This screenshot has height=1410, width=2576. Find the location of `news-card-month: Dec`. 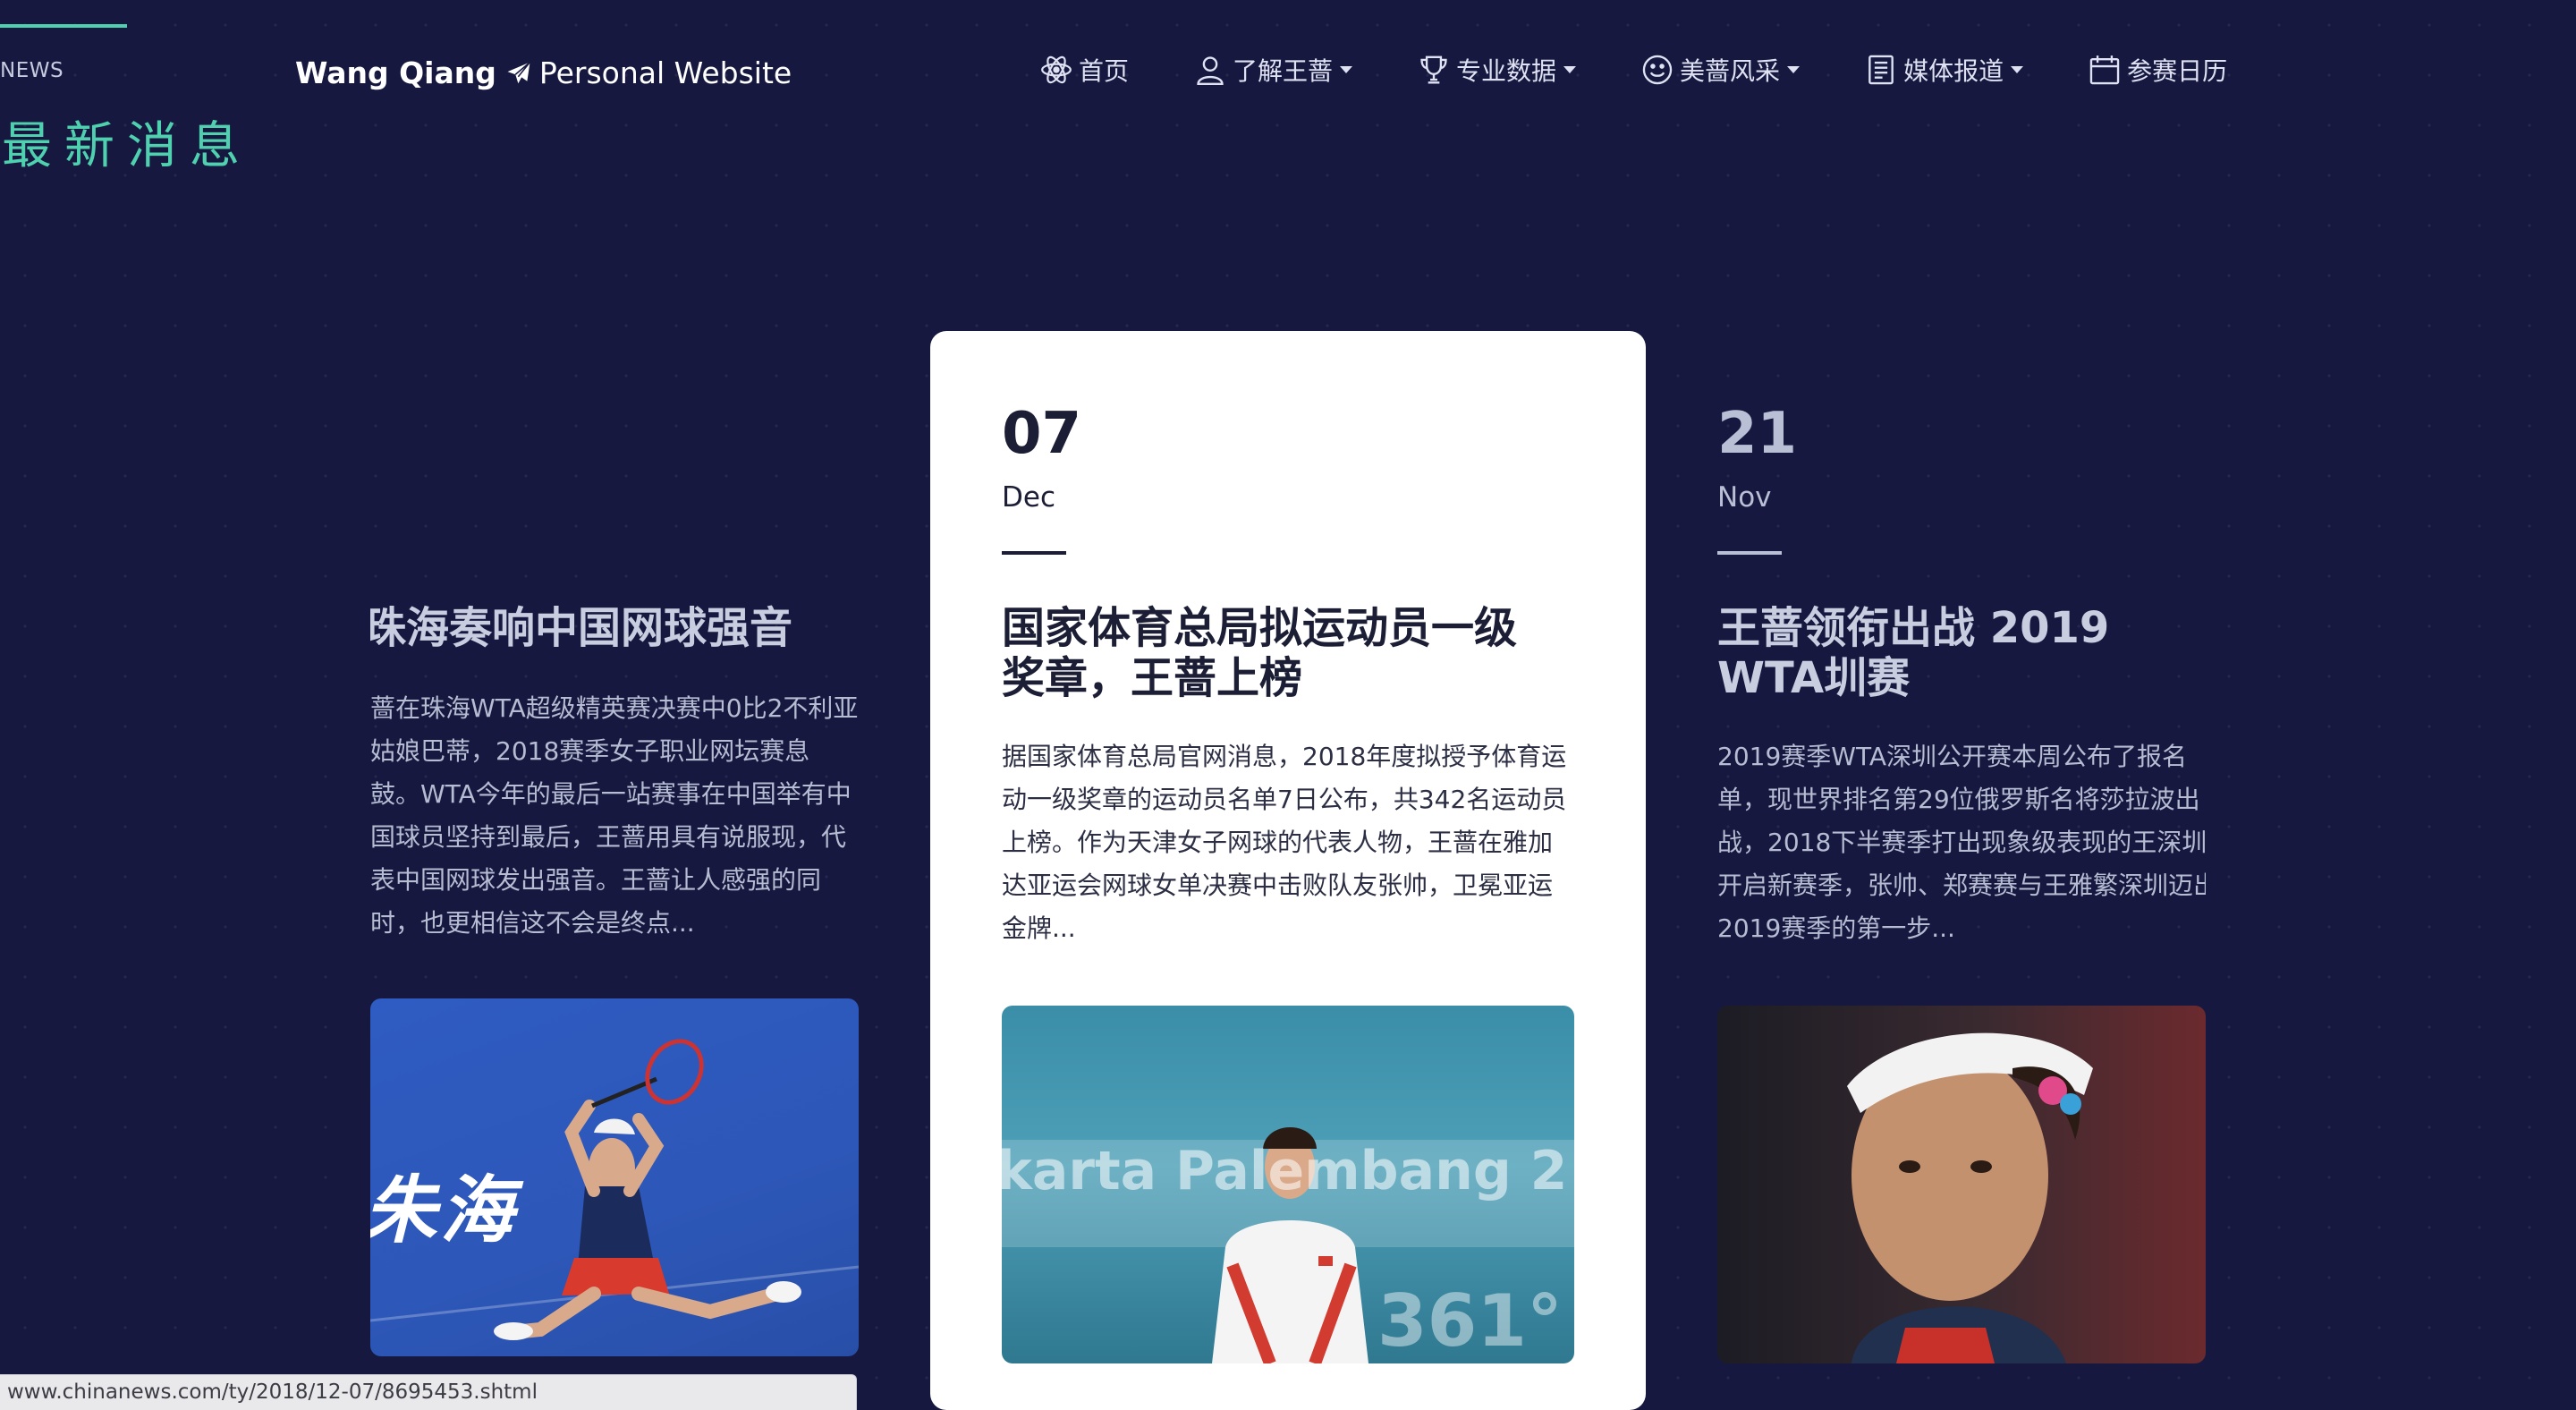

news-card-month: Dec is located at coordinates (1028, 498).